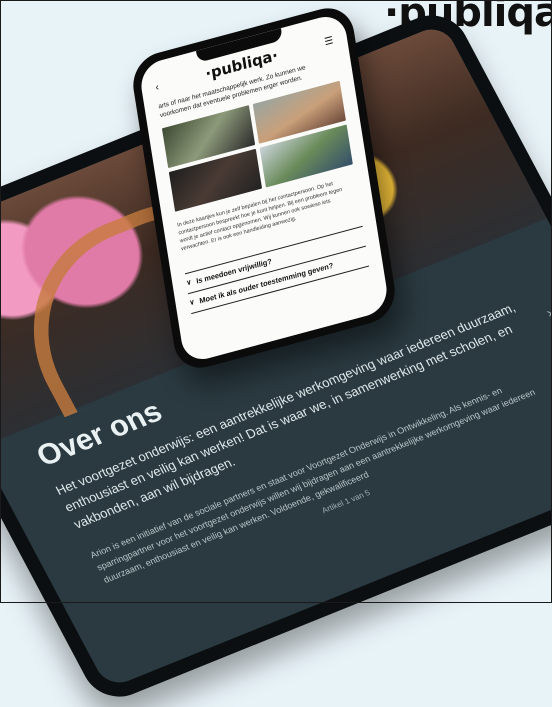 Image resolution: width=552 pixels, height=707 pixels. What do you see at coordinates (547, 312) in the screenshot?
I see `chevron-right-icon: ›` at bounding box center [547, 312].